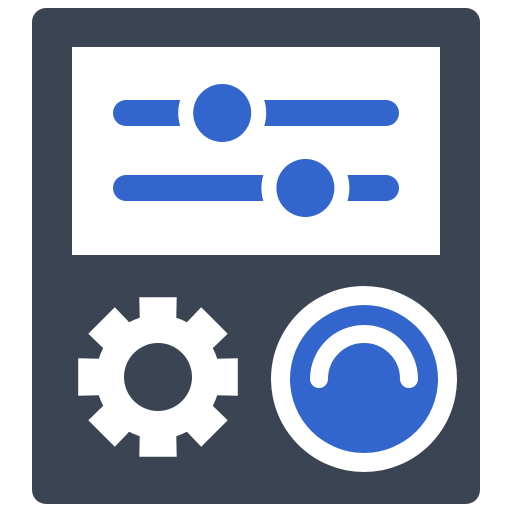 This screenshot has height=512, width=512. What do you see at coordinates (364, 379) in the screenshot?
I see `dial-knob` at bounding box center [364, 379].